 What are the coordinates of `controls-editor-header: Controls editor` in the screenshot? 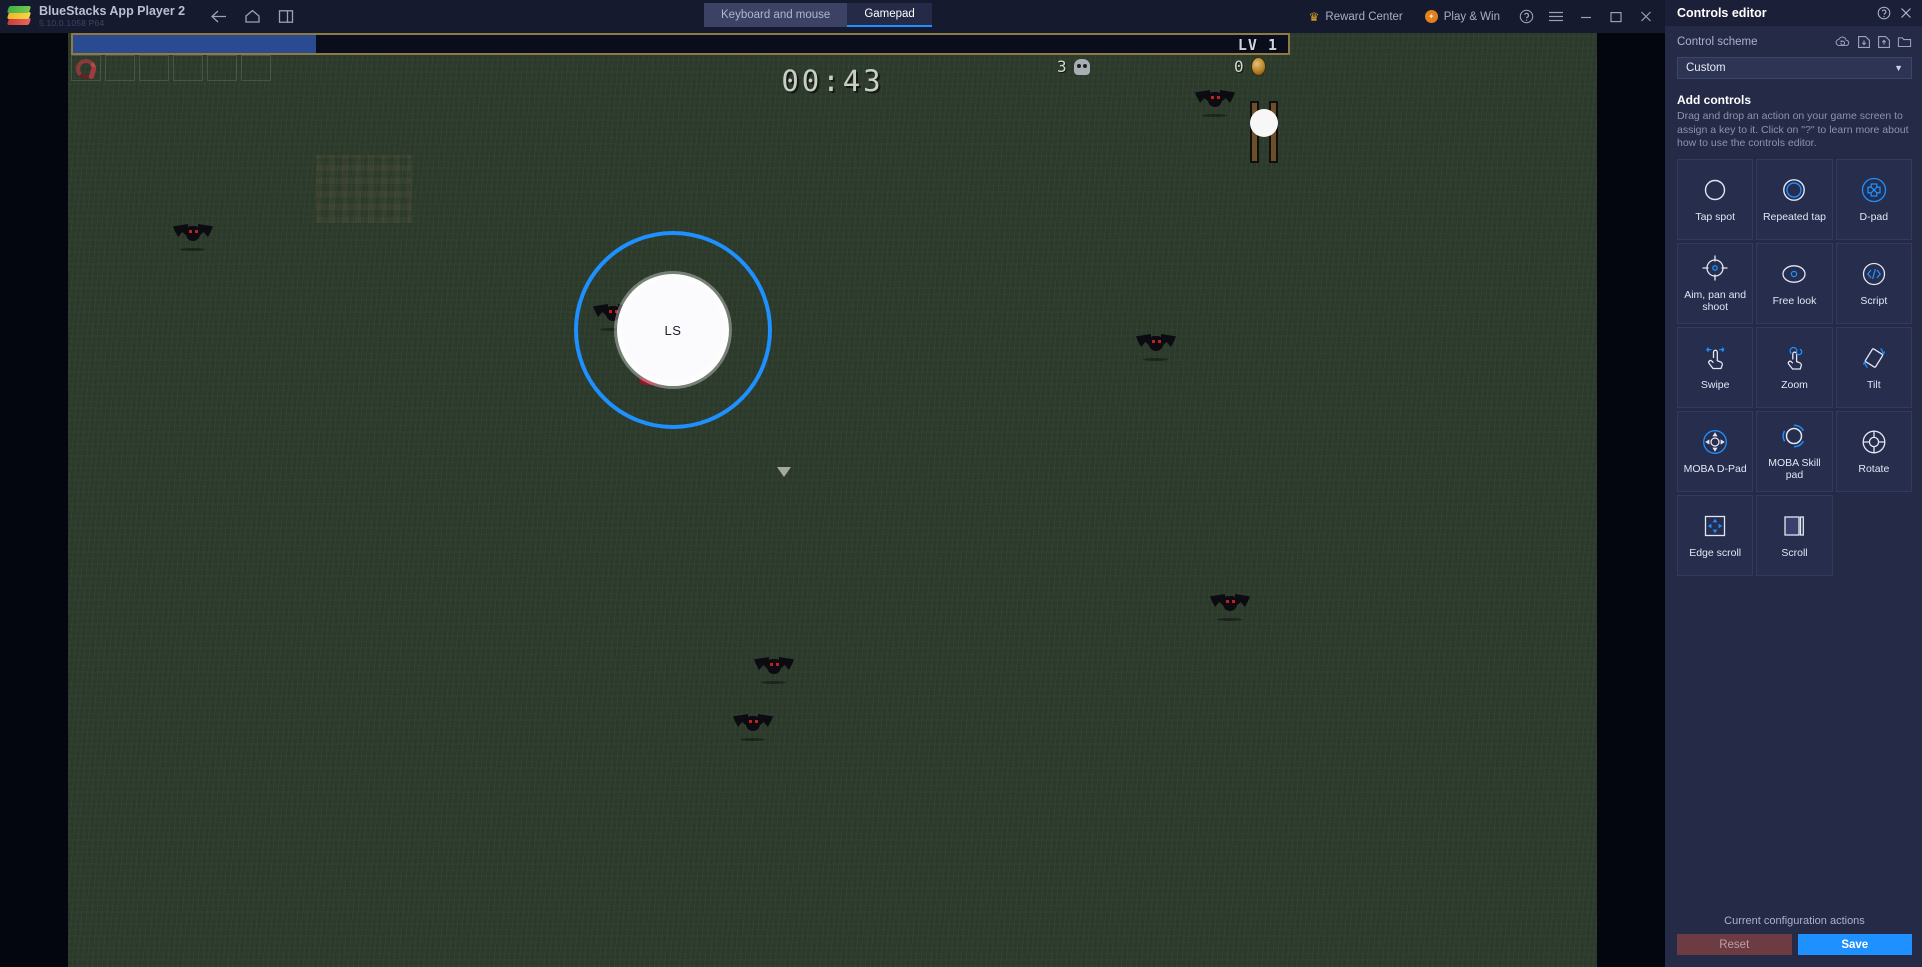 It's located at (1793, 13).